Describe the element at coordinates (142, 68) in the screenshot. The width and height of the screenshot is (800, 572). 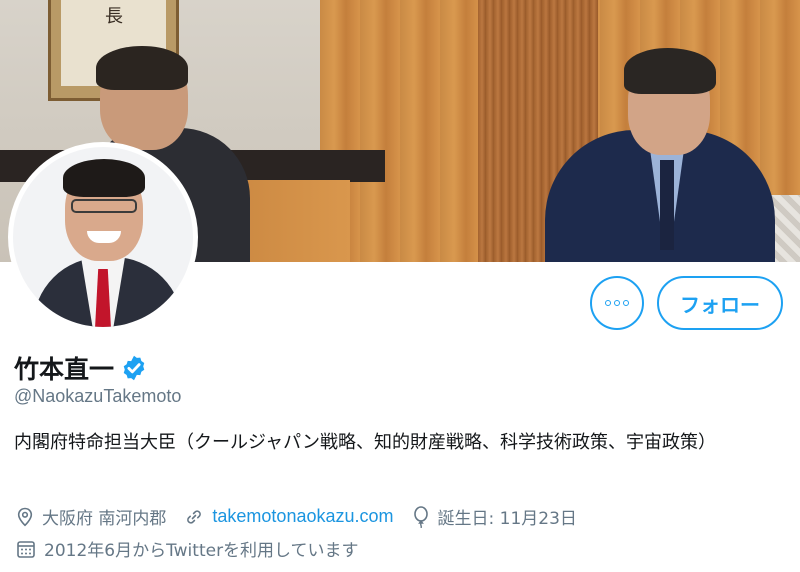
I see `banner-person-left-hair` at that location.